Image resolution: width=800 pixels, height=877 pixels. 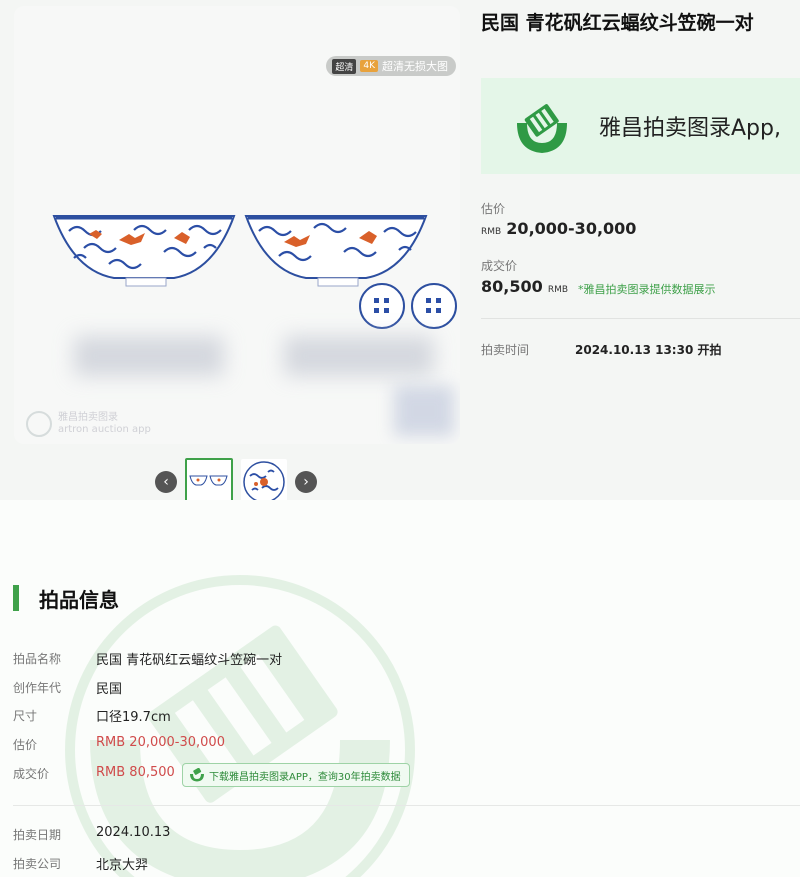 I want to click on detail-value-company: 北京大羿, so click(x=122, y=865).